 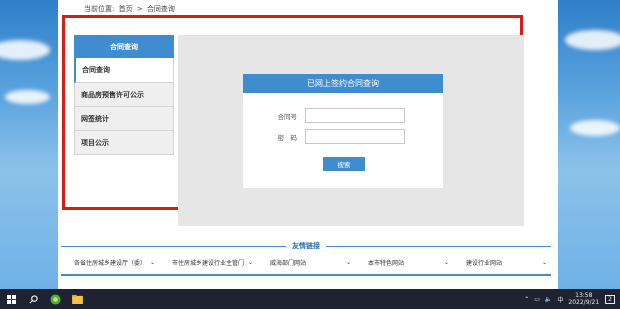 I want to click on sidebar-item-presale-permit: 商品房预售许可公示, so click(x=124, y=95).